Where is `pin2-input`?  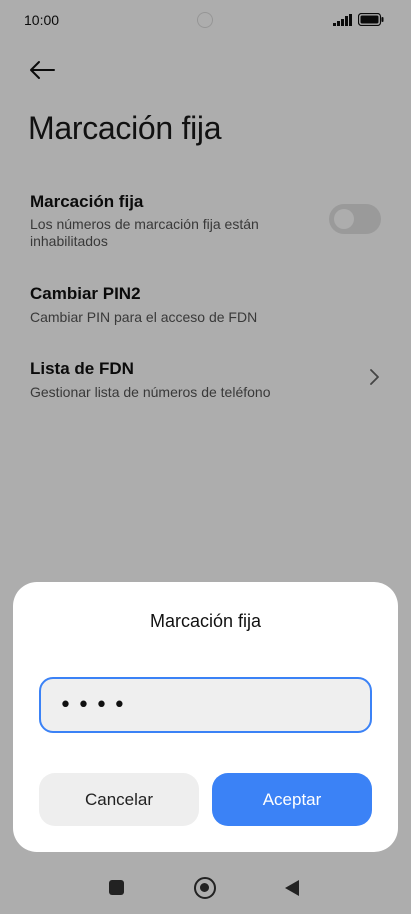
pin2-input is located at coordinates (205, 705).